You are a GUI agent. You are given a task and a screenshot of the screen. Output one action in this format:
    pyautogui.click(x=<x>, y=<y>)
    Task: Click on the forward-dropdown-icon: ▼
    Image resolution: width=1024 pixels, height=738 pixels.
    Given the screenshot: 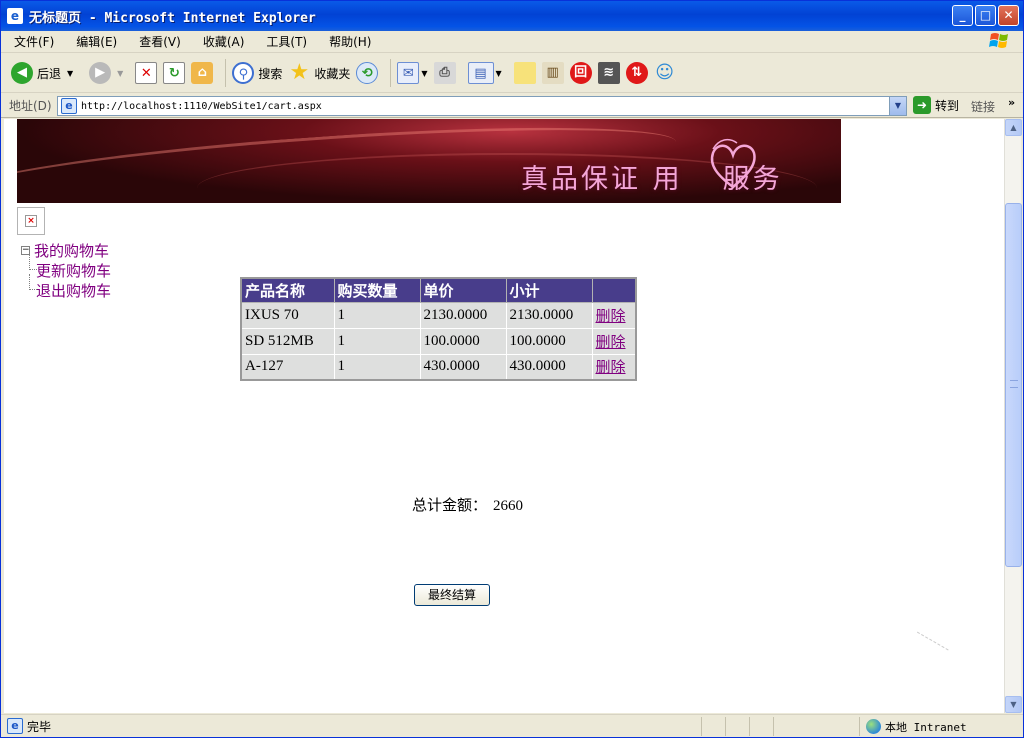 What is the action you would take?
    pyautogui.click(x=120, y=73)
    